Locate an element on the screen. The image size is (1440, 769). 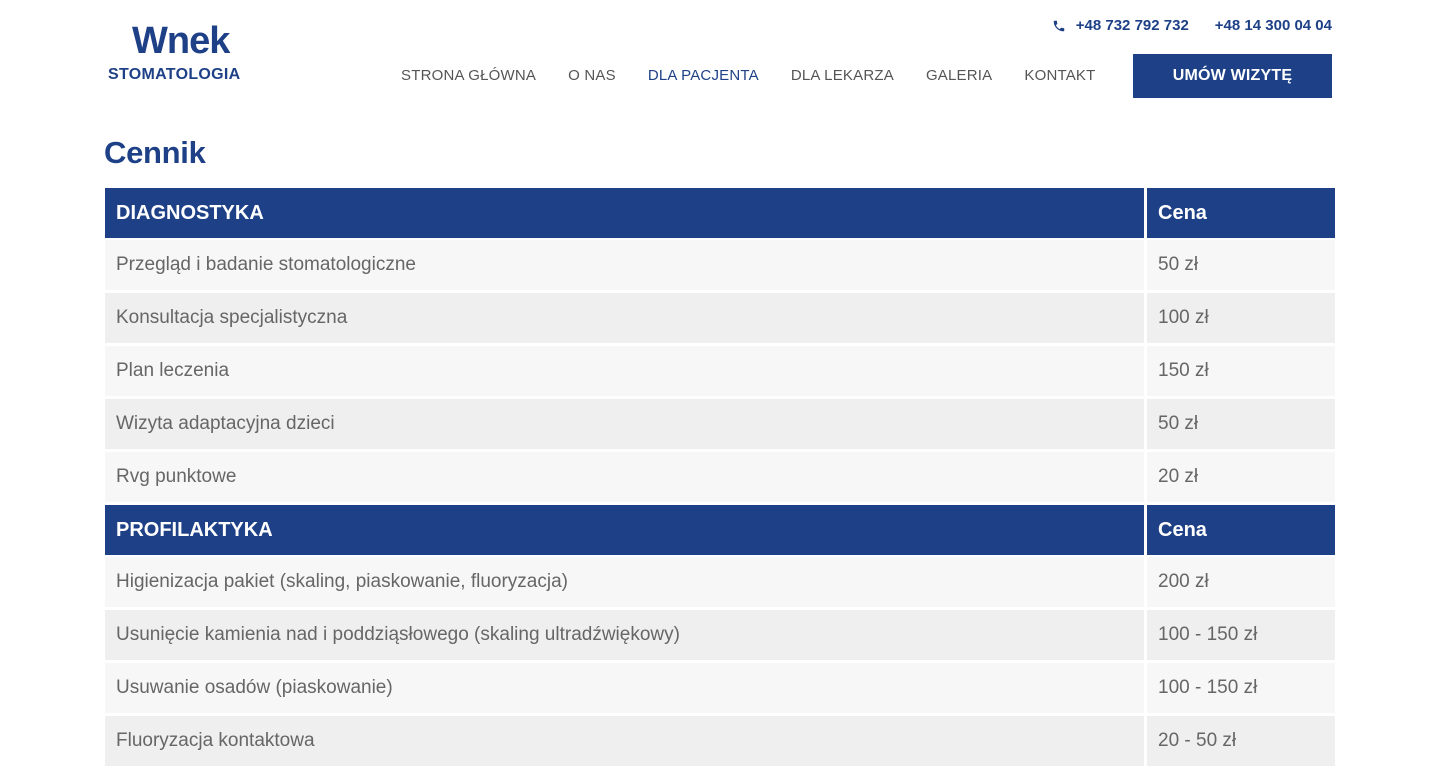
service-price: 150 zł is located at coordinates (1241, 371).